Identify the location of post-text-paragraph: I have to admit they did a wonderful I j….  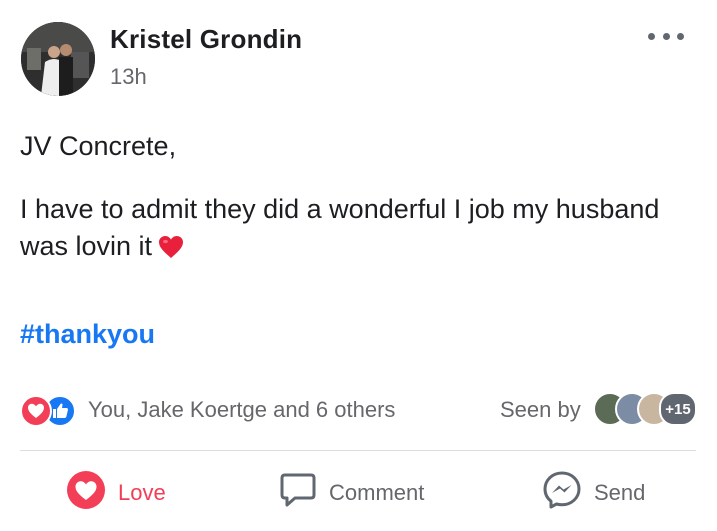
(360, 230).